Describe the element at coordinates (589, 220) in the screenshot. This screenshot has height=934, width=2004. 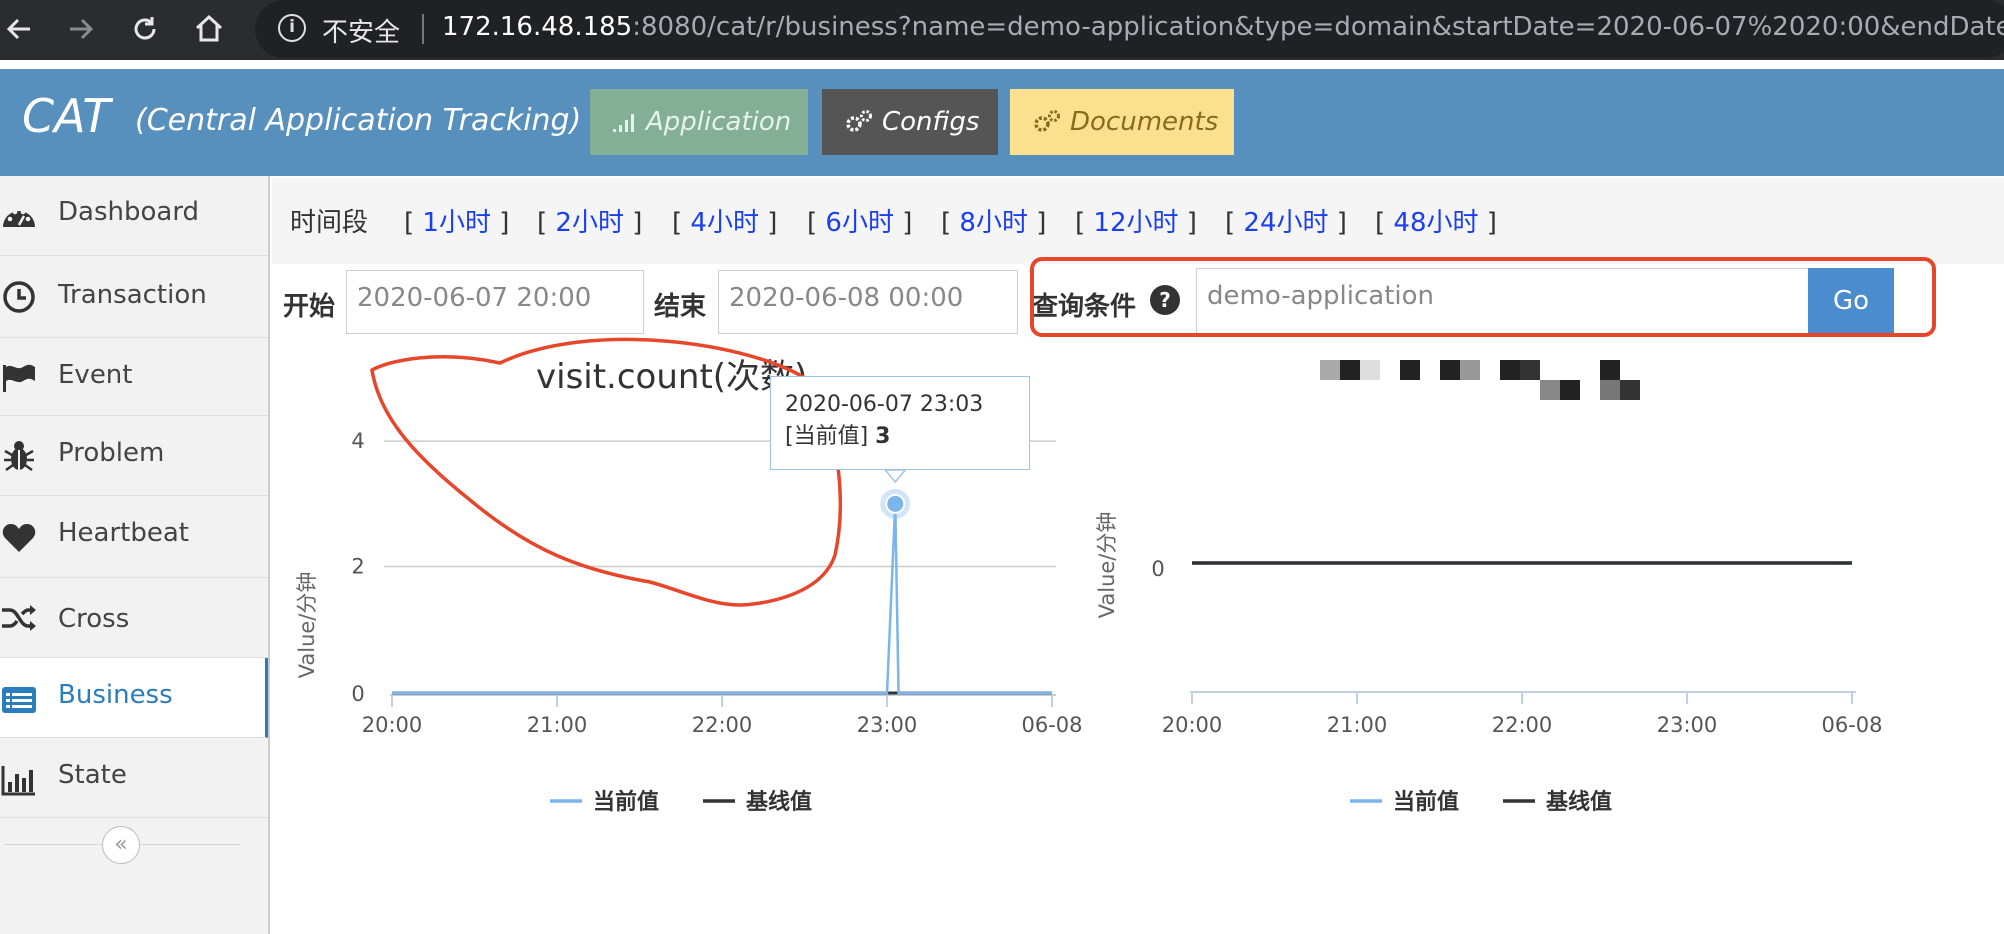
I see `range-link-2h: [ 2小时 ]` at that location.